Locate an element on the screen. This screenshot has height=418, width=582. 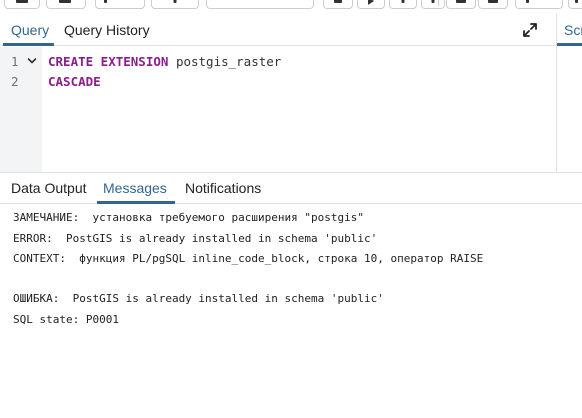
active-results-tab-indicator is located at coordinates (136, 202).